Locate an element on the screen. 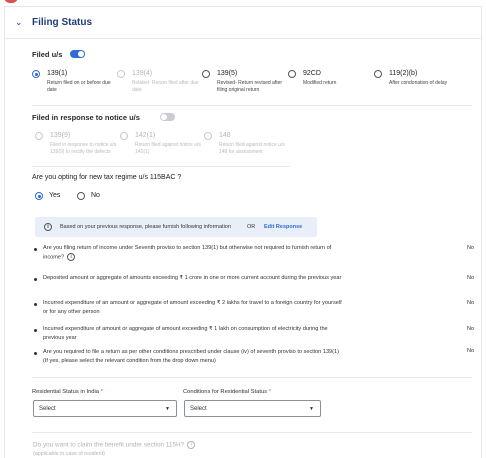 This screenshot has height=458, width=486. filed-us-label: Filed u/s is located at coordinates (47, 54).